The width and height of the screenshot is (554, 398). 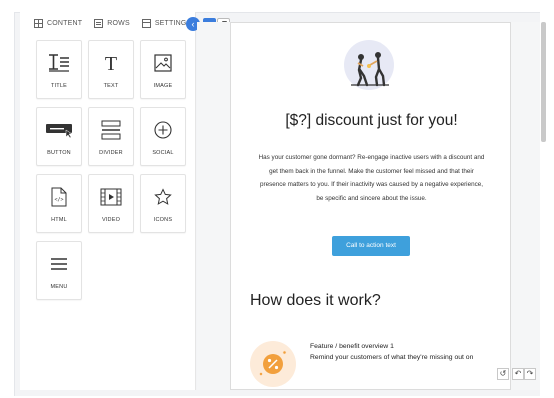 What do you see at coordinates (371, 120) in the screenshot?
I see `email-headline: [$?] discount just for you!` at bounding box center [371, 120].